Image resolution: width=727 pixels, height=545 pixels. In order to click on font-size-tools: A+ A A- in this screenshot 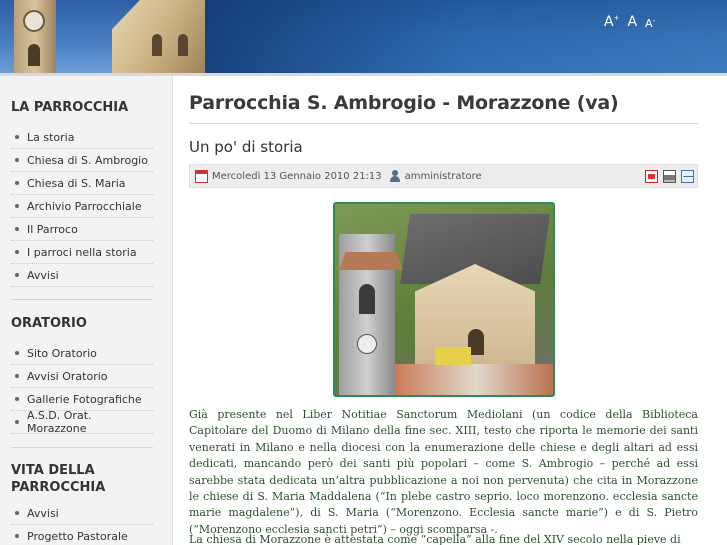, I will do `click(629, 22)`.